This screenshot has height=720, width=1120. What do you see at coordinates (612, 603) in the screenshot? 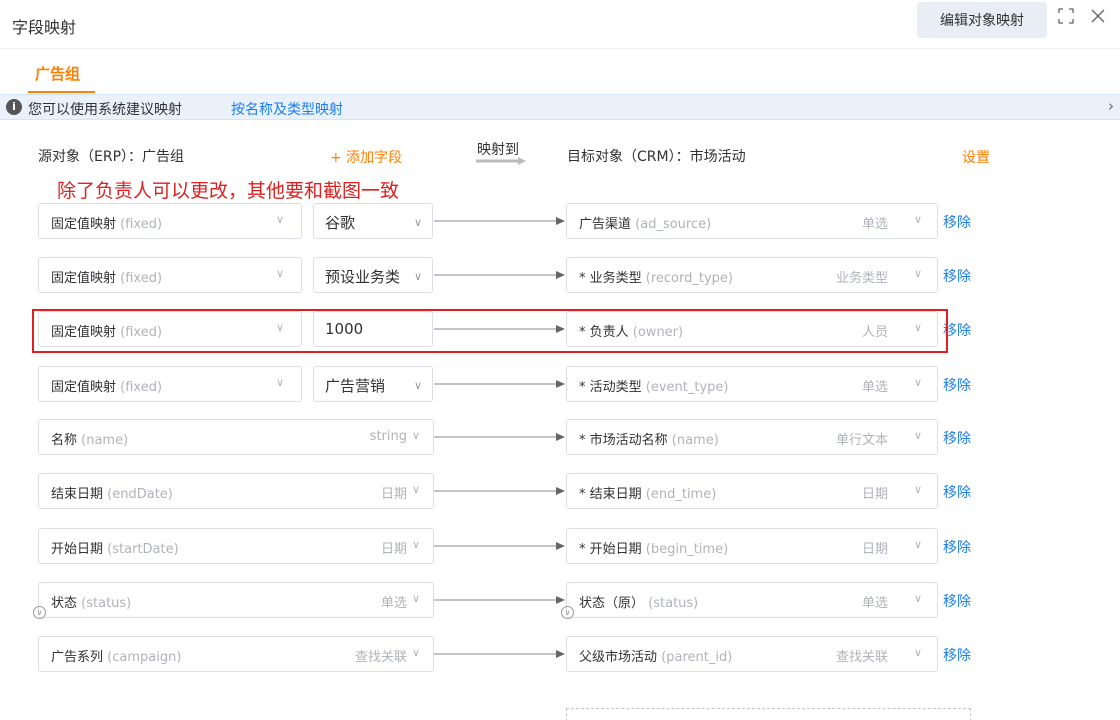
I see `target-field-label: 状态（原）` at bounding box center [612, 603].